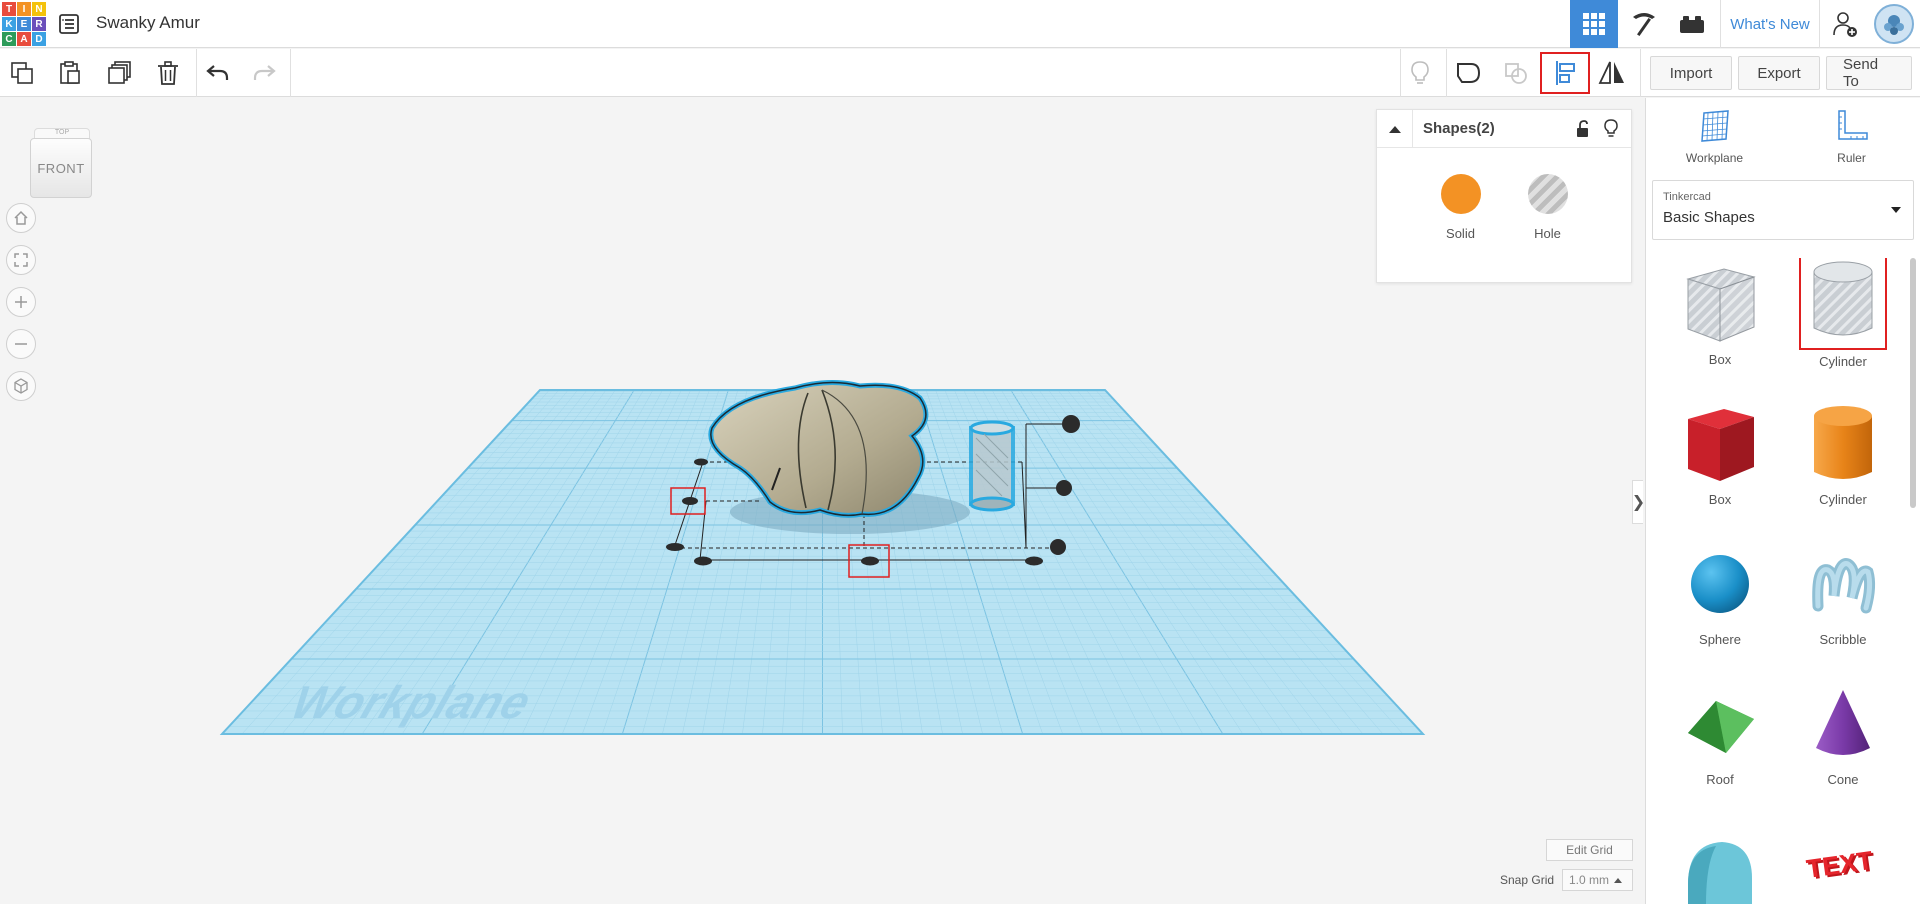  I want to click on handle-left-bottom, so click(675, 547).